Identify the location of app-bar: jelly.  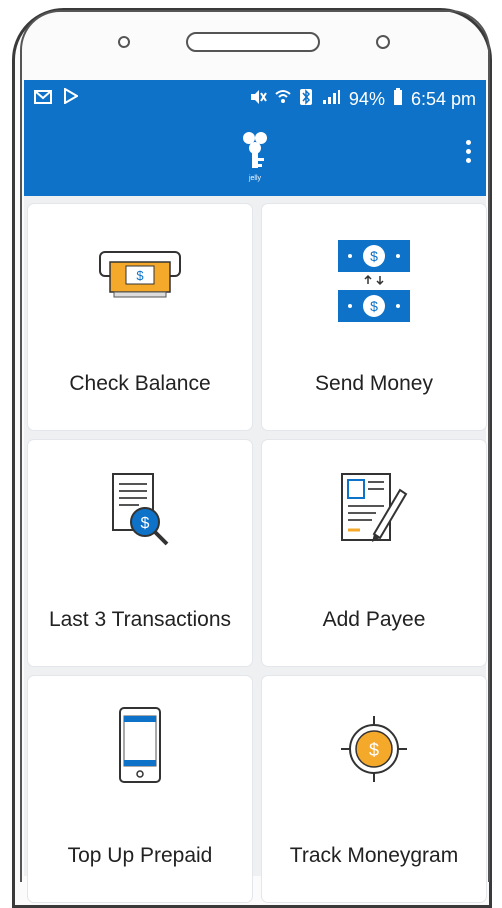
(255, 157).